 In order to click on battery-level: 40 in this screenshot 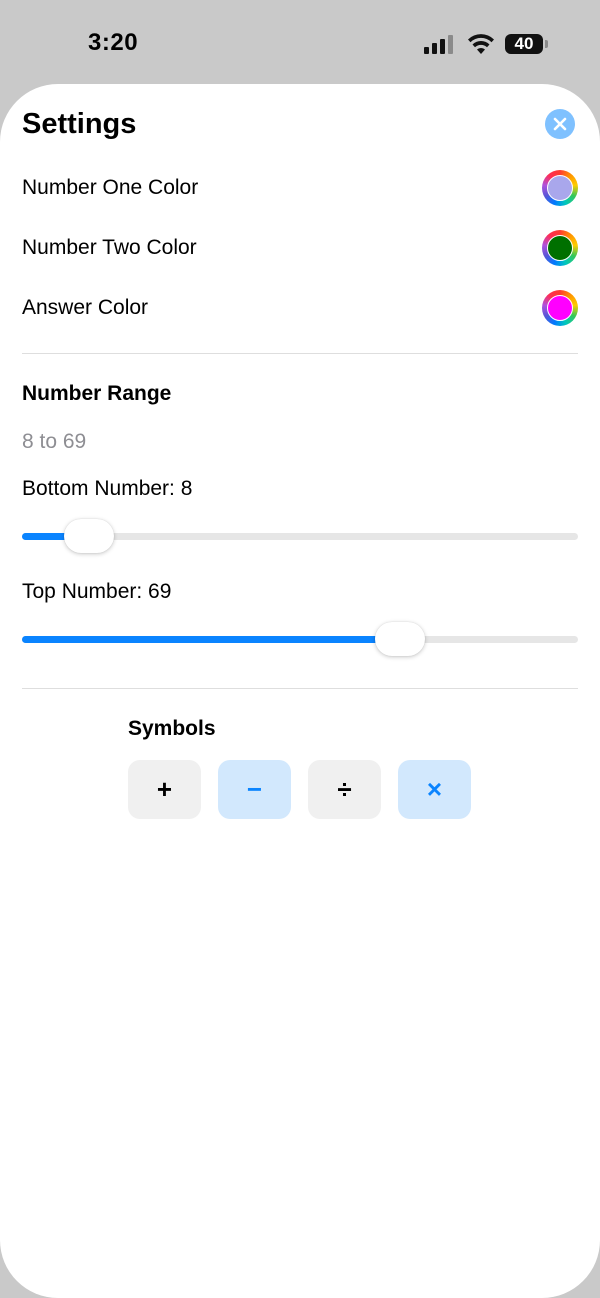, I will do `click(524, 43)`.